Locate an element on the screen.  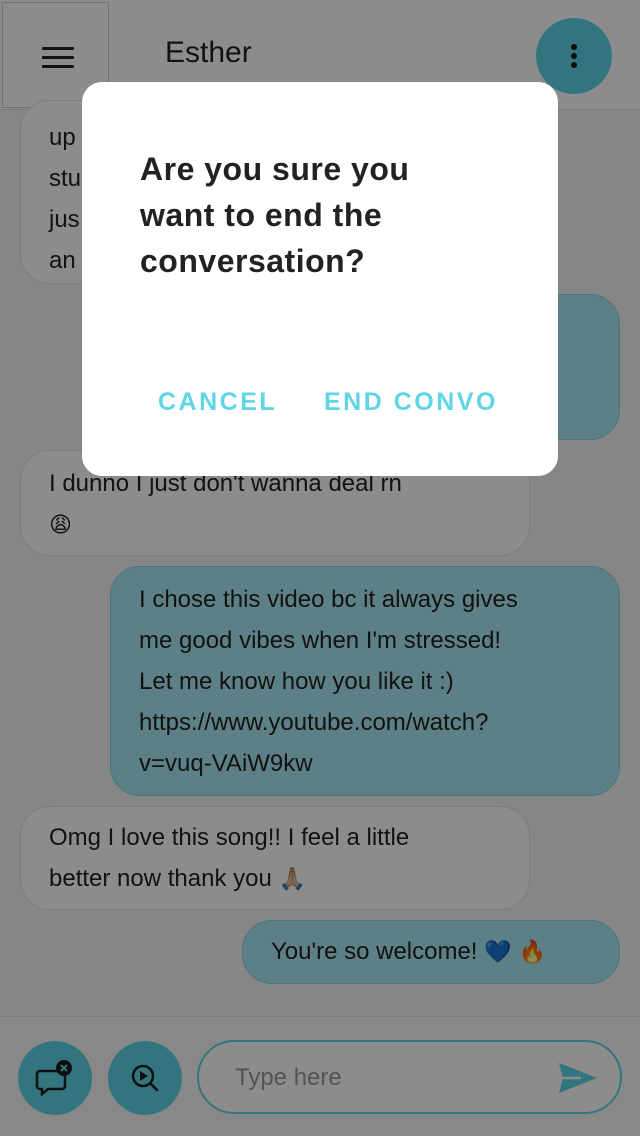
dialog-title-line: want to end the is located at coordinates (261, 215).